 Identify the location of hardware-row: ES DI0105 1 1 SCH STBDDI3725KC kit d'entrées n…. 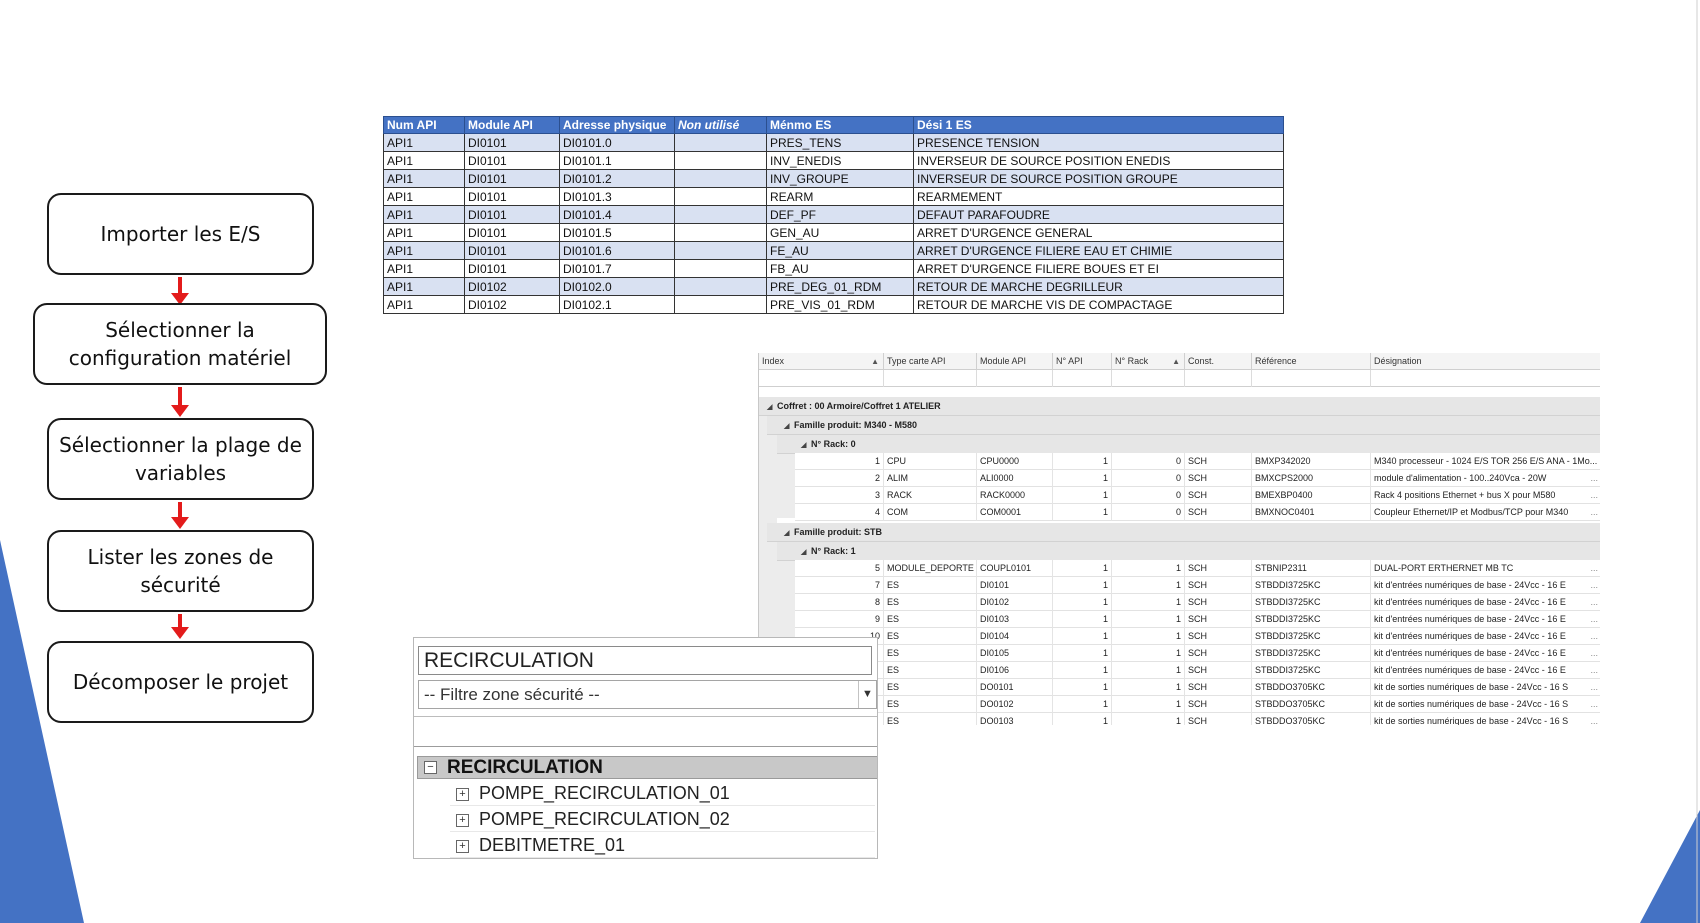
(1197, 653).